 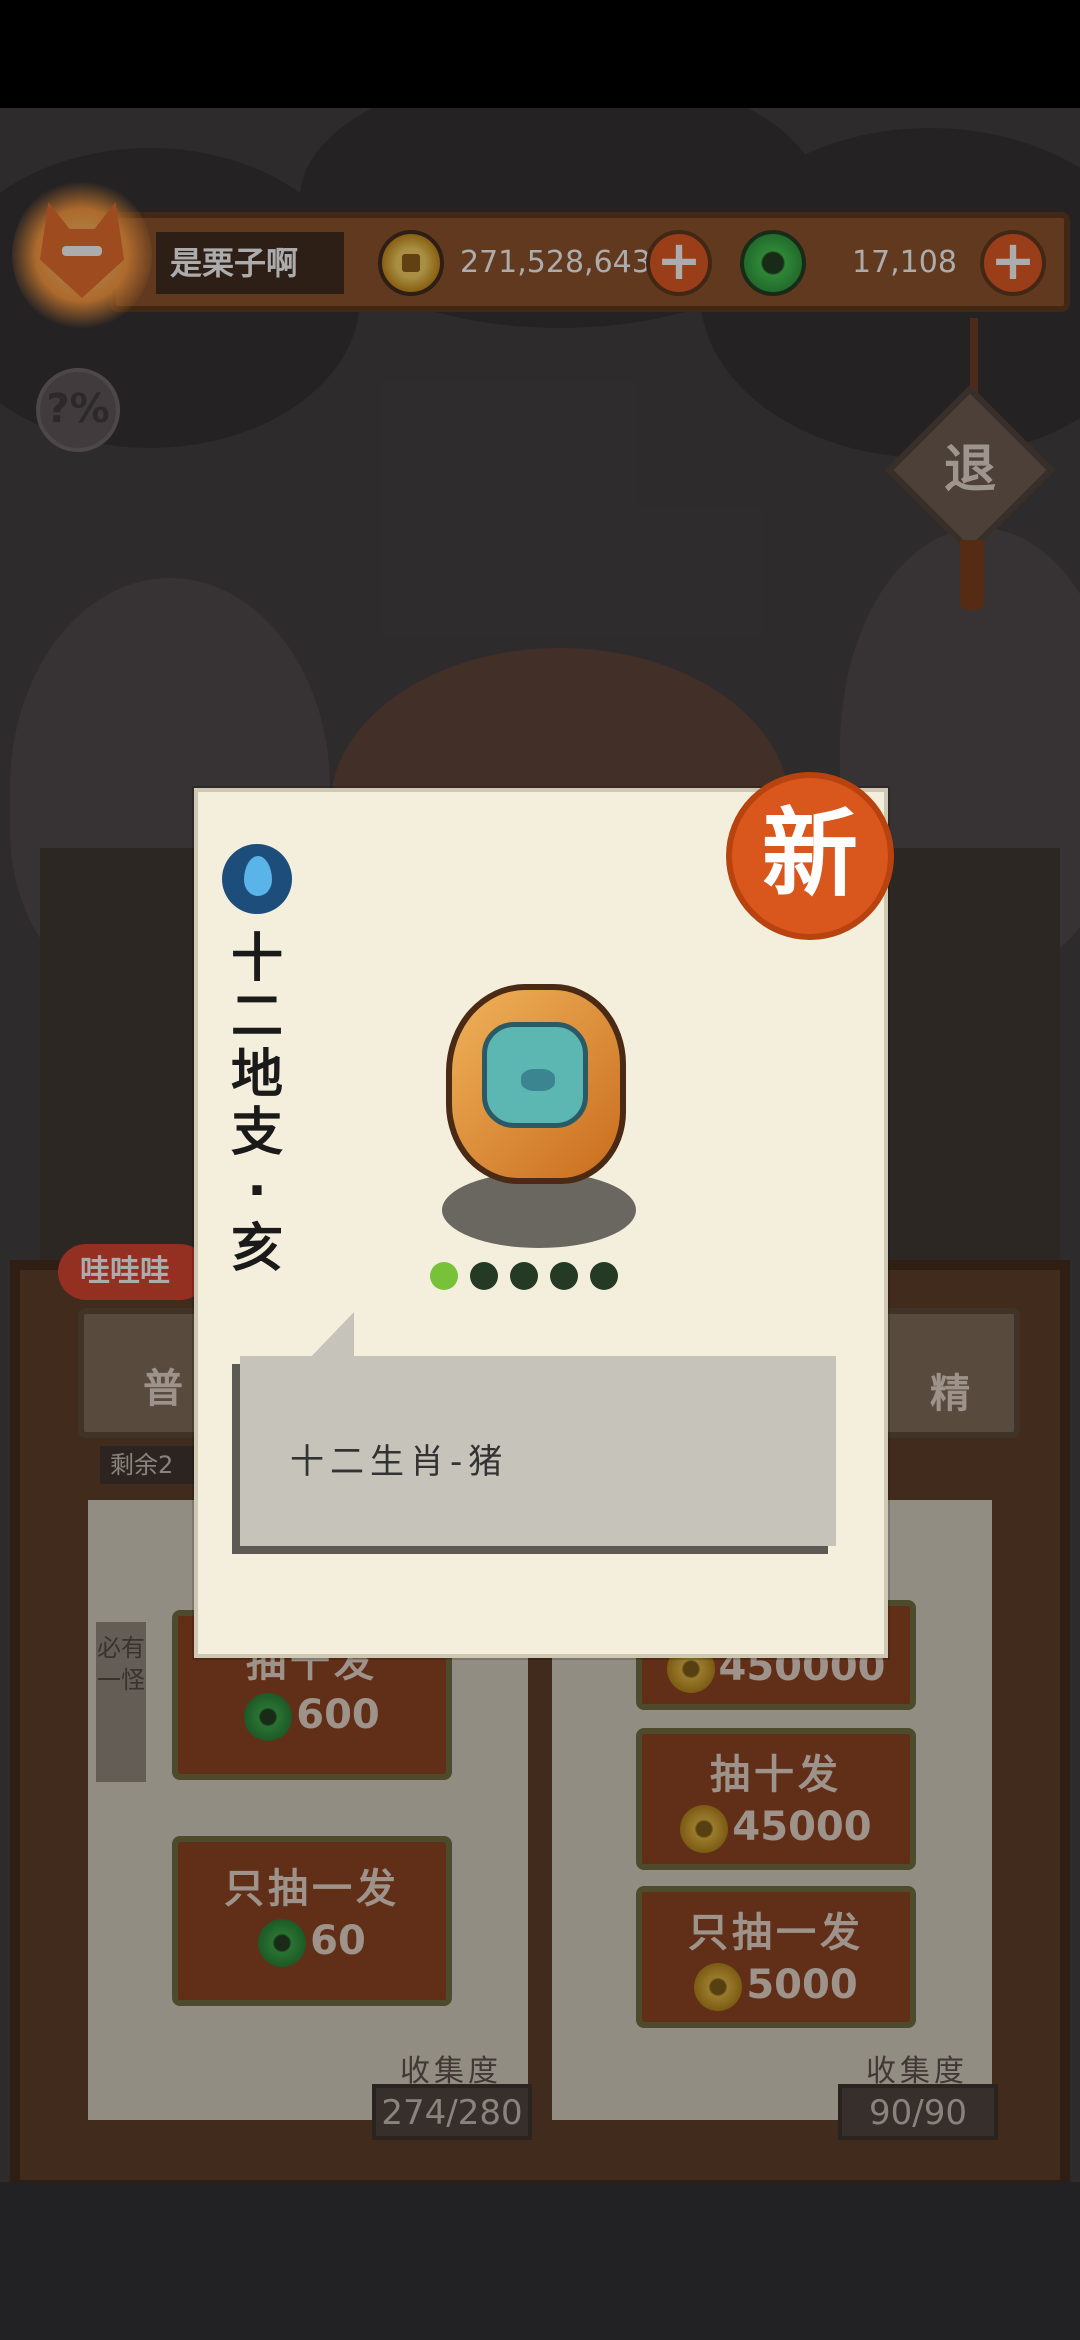 I want to click on title-char: 地, so click(x=256, y=1075).